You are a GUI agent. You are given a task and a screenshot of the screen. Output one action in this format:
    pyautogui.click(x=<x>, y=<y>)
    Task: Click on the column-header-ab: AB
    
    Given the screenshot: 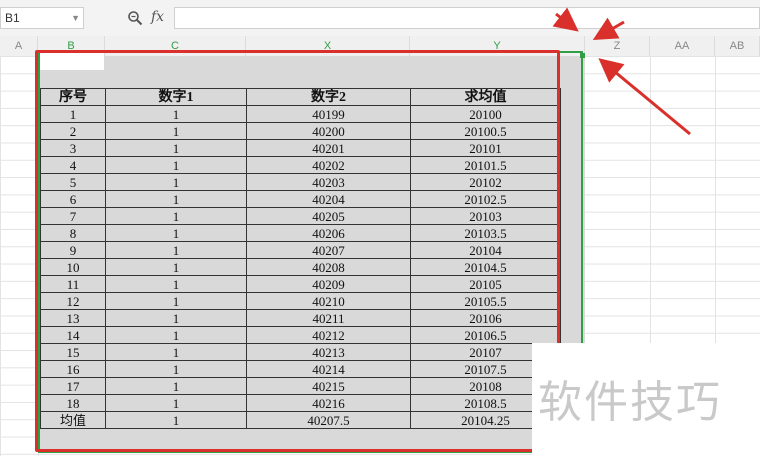 What is the action you would take?
    pyautogui.click(x=737, y=46)
    